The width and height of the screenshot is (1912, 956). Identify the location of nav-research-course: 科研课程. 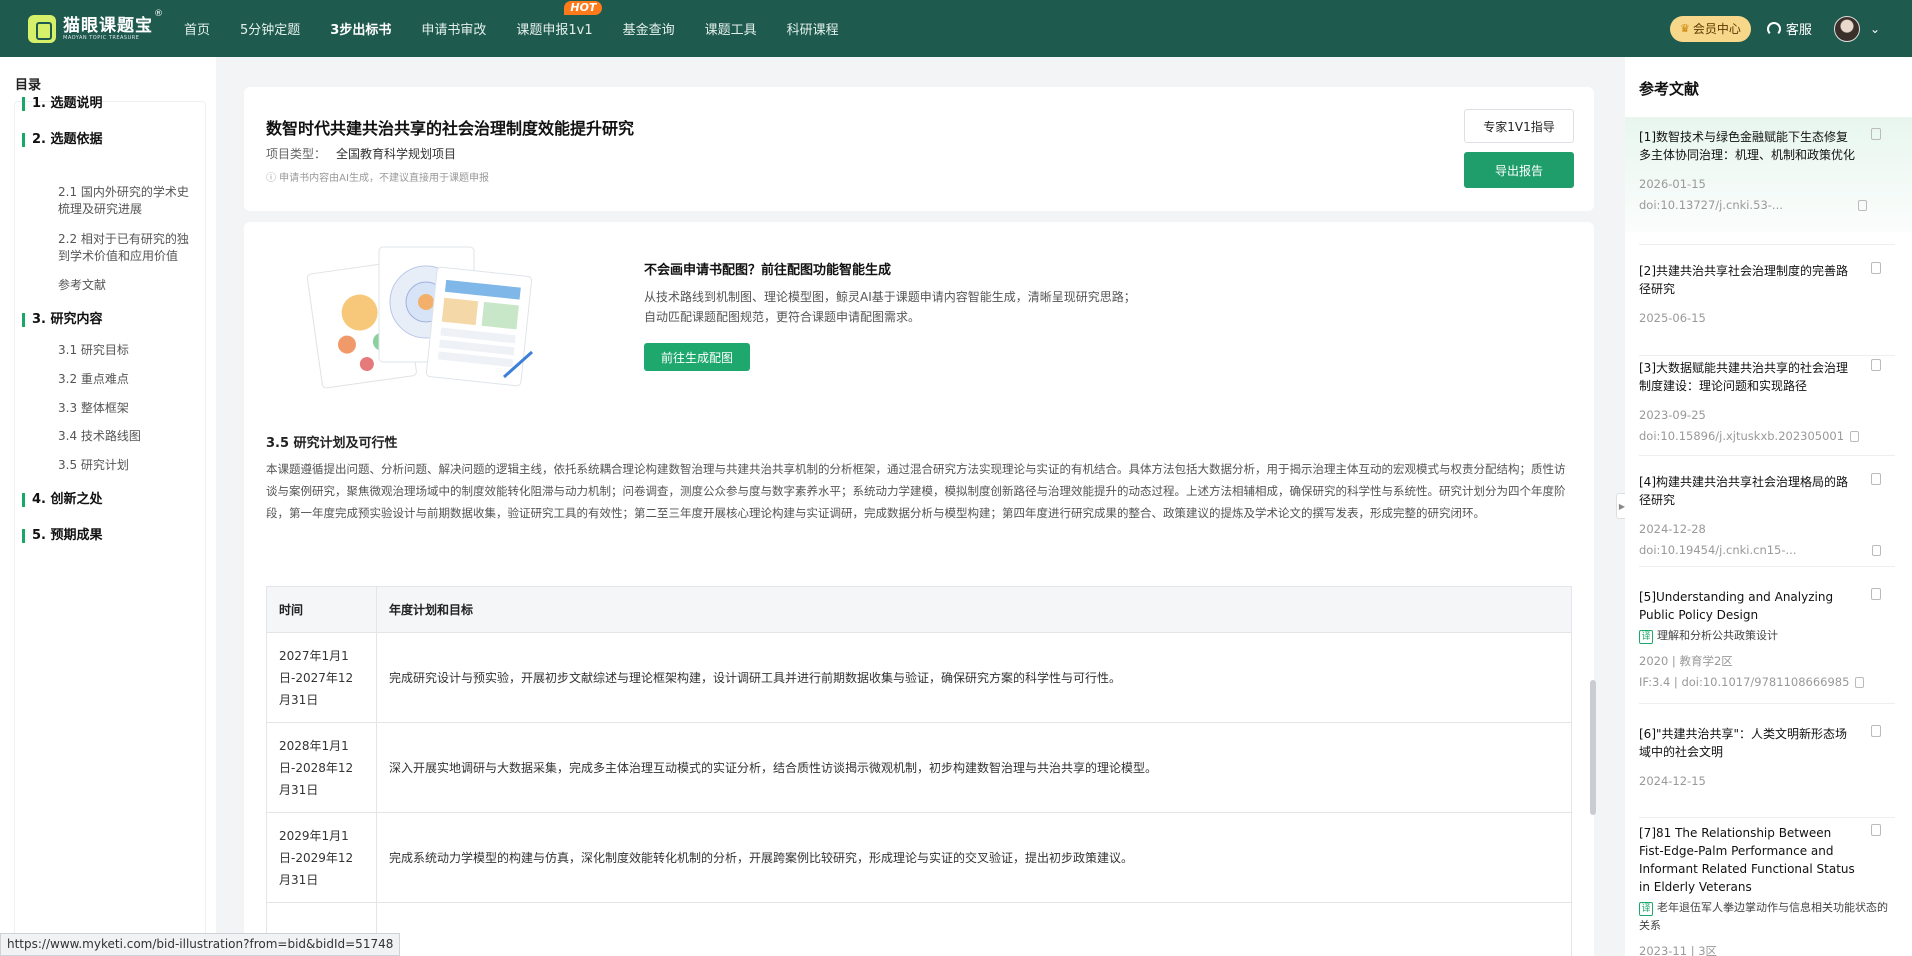
(813, 28).